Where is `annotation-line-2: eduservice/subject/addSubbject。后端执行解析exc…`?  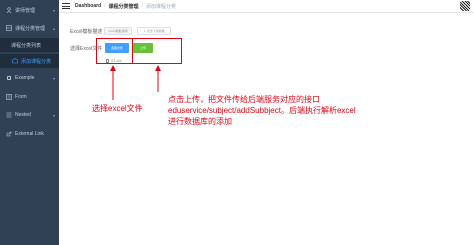 annotation-line-2: eduservice/subject/addSubbject。后端执行解析exc… is located at coordinates (262, 110).